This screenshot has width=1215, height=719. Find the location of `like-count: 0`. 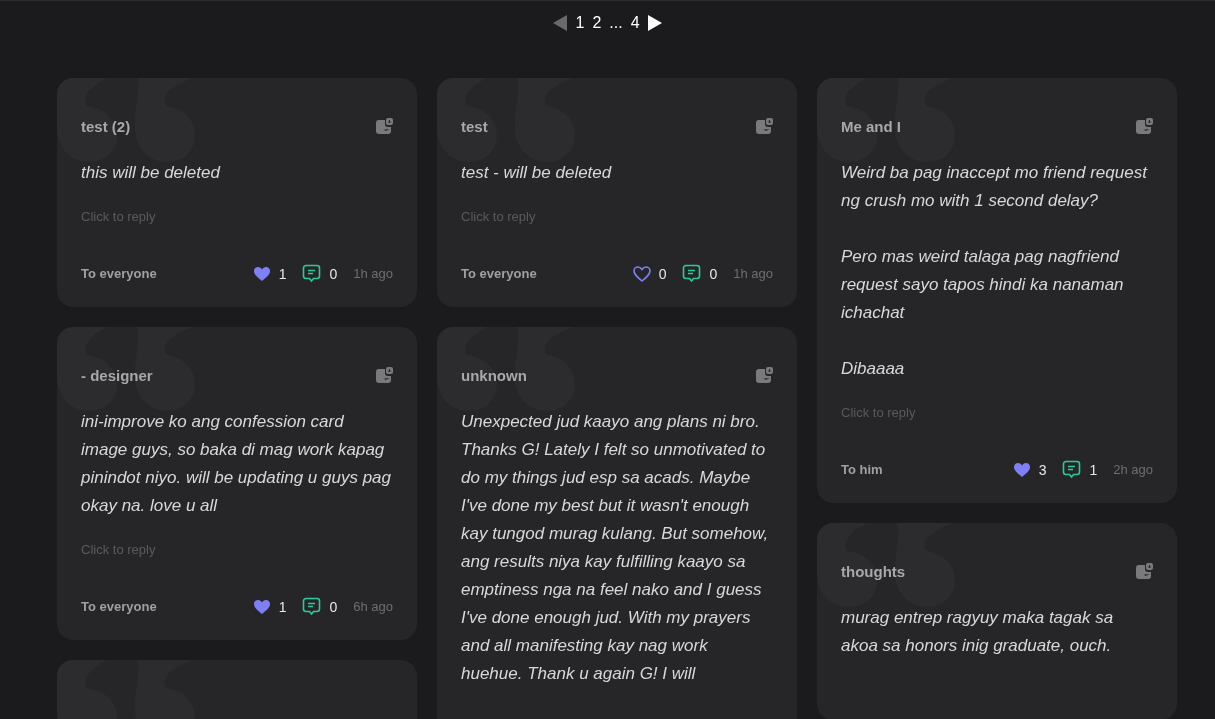

like-count: 0 is located at coordinates (662, 273).